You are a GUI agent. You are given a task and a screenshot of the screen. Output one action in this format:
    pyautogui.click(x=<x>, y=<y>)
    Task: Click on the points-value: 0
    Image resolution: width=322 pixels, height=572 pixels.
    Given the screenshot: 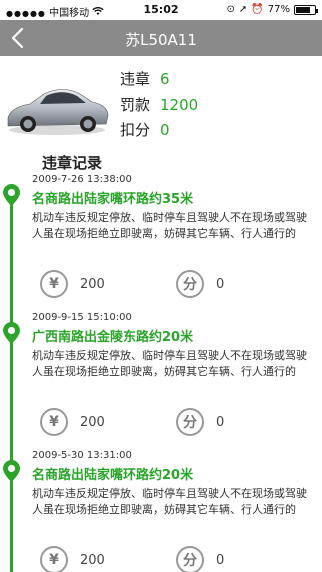 What is the action you would take?
    pyautogui.click(x=165, y=130)
    